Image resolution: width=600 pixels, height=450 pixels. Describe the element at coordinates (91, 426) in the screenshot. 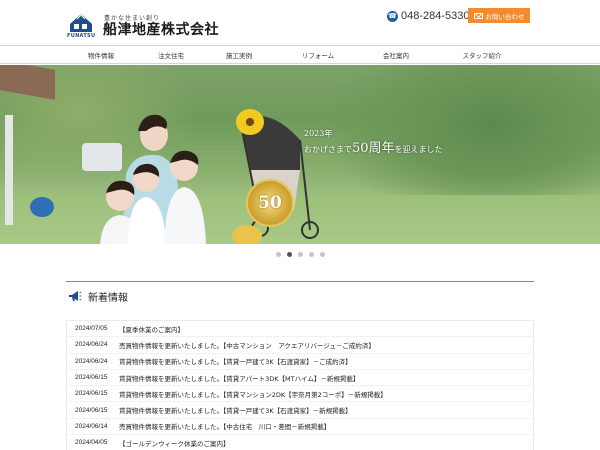

I see `news-date: 2024/06/14` at that location.